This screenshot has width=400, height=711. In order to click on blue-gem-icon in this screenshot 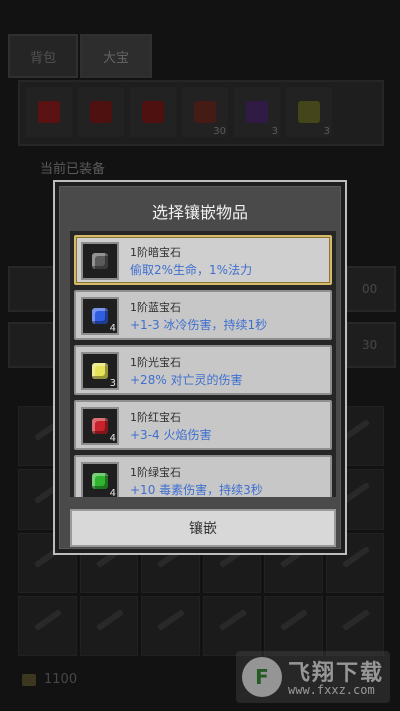, I will do `click(100, 316)`.